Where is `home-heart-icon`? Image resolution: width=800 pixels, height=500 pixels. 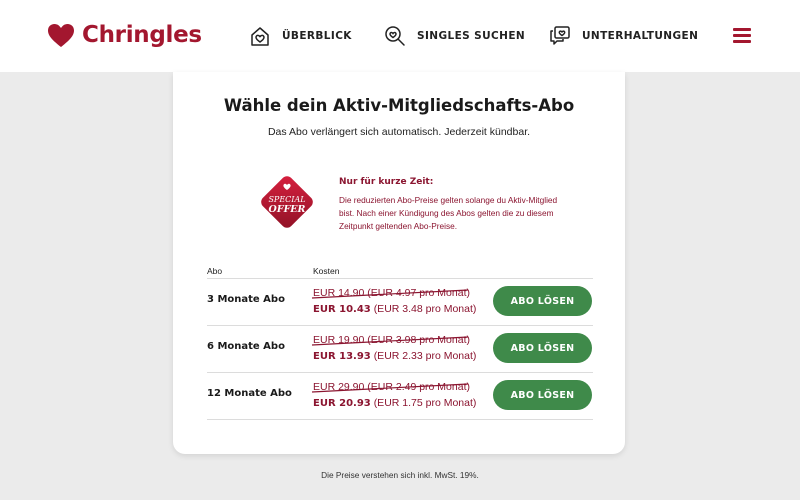
home-heart-icon is located at coordinates (260, 36).